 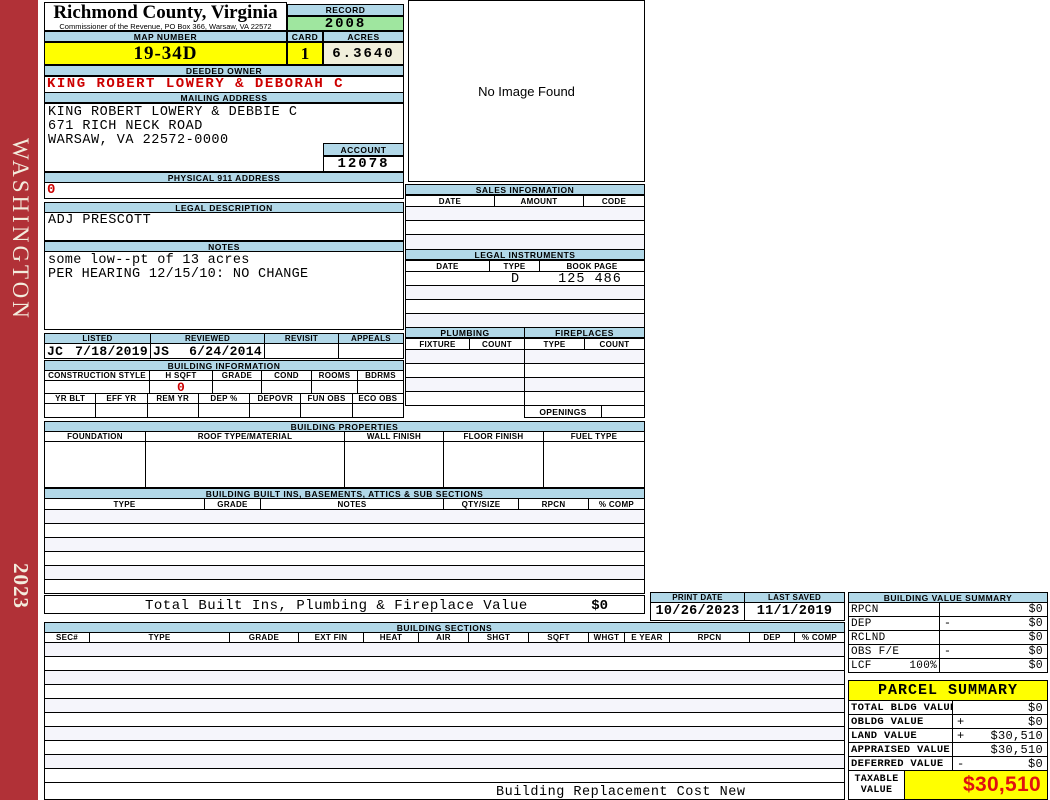 I want to click on bs-col-whgt: WHGT, so click(x=607, y=637).